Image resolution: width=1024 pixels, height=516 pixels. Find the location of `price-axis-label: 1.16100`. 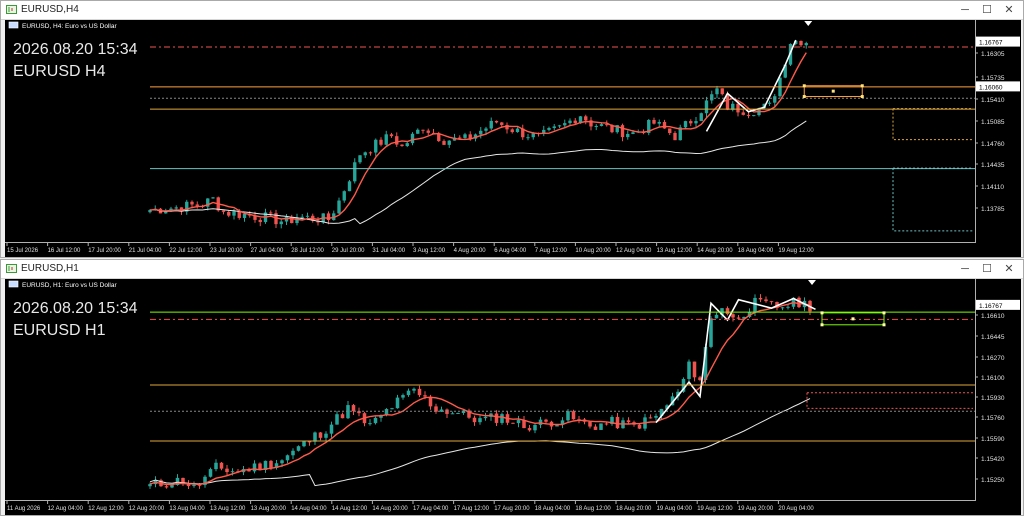

price-axis-label: 1.16100 is located at coordinates (993, 378).